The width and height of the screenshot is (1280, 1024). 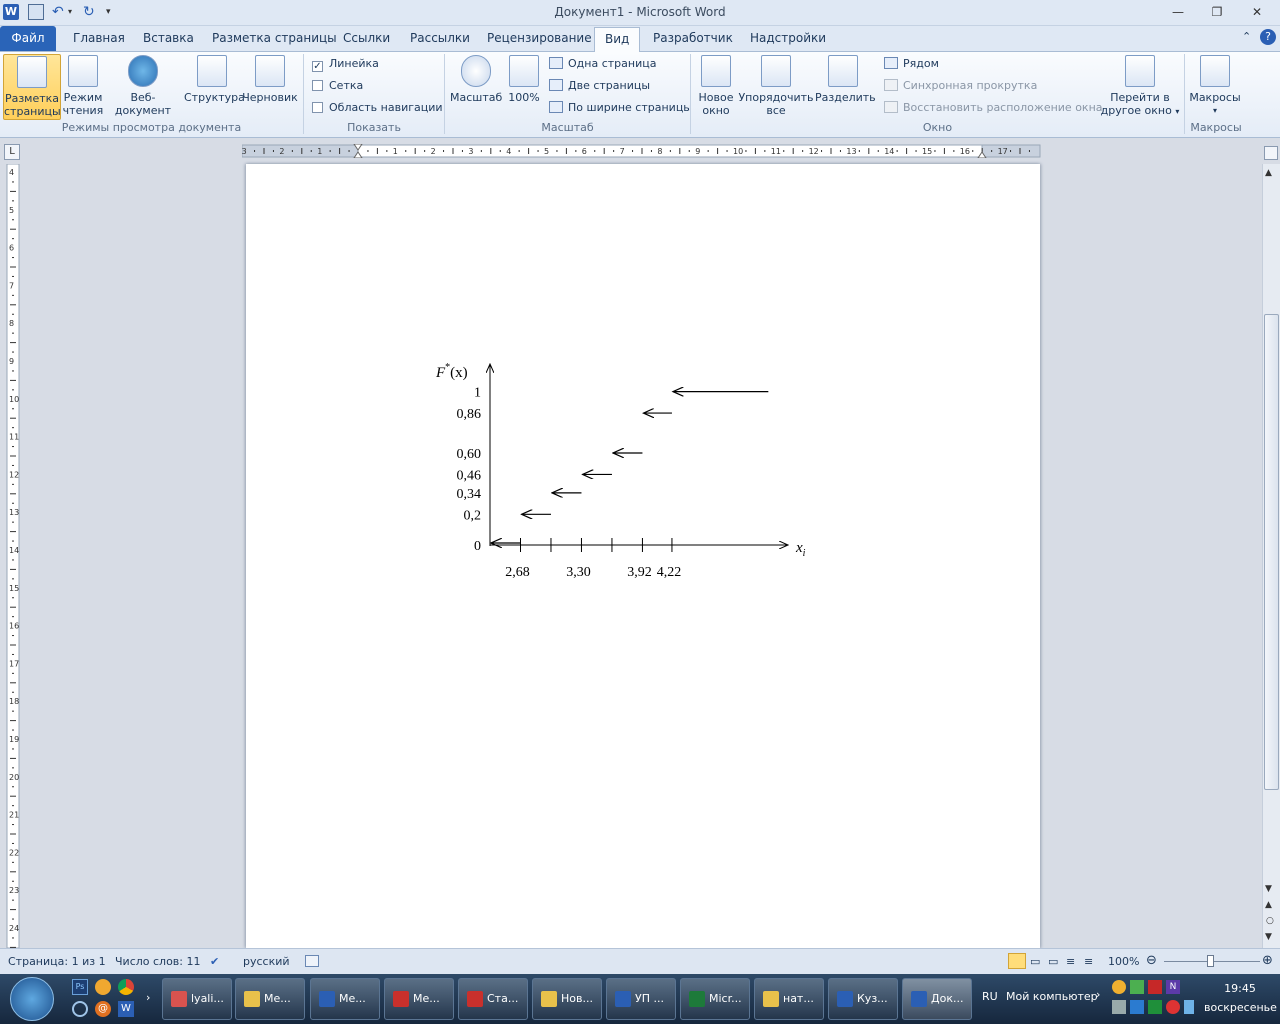 I want to click on minimize-button: —, so click(x=1178, y=12).